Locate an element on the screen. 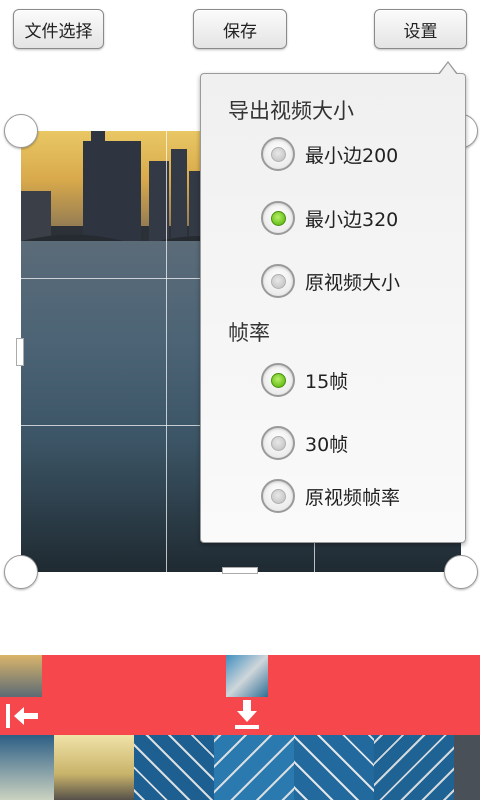  framerate-title: 帧率 is located at coordinates (249, 333).